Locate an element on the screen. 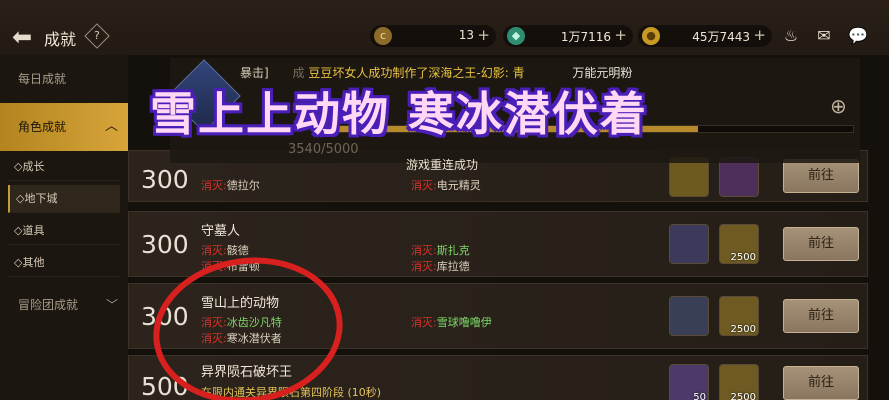 This screenshot has height=400, width=889. reconnect-toast: 游戏重连成功 is located at coordinates (442, 165).